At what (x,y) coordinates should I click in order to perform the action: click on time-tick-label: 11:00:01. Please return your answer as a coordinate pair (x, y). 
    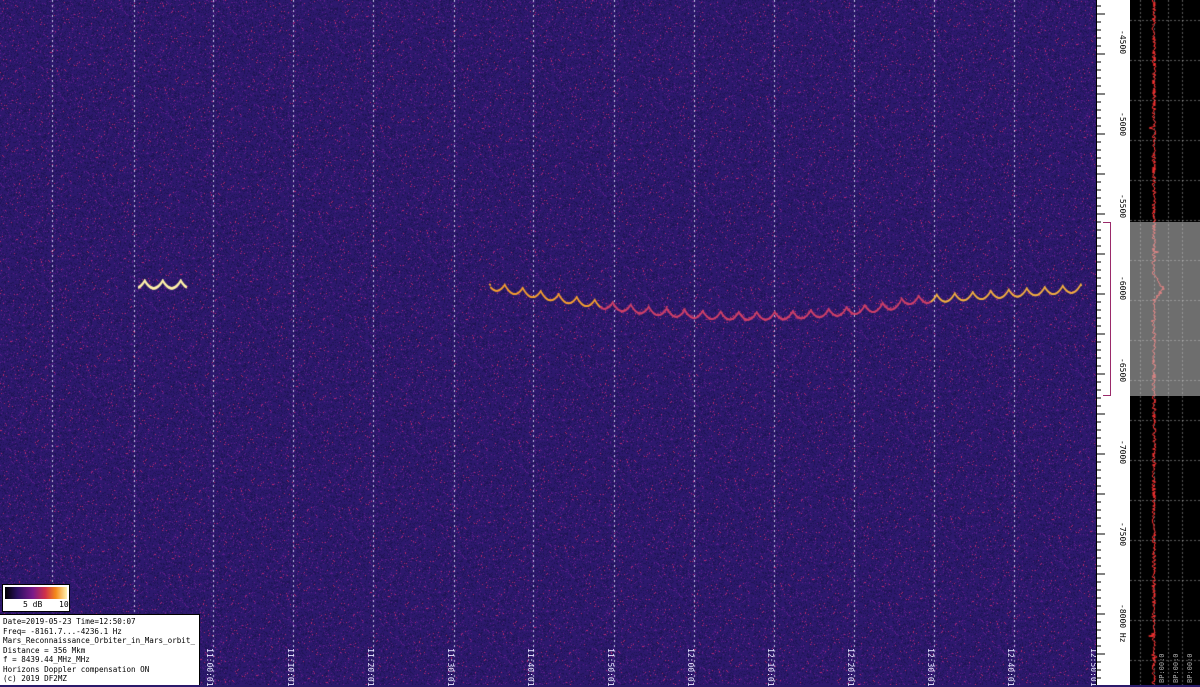
    Looking at the image, I should click on (209, 667).